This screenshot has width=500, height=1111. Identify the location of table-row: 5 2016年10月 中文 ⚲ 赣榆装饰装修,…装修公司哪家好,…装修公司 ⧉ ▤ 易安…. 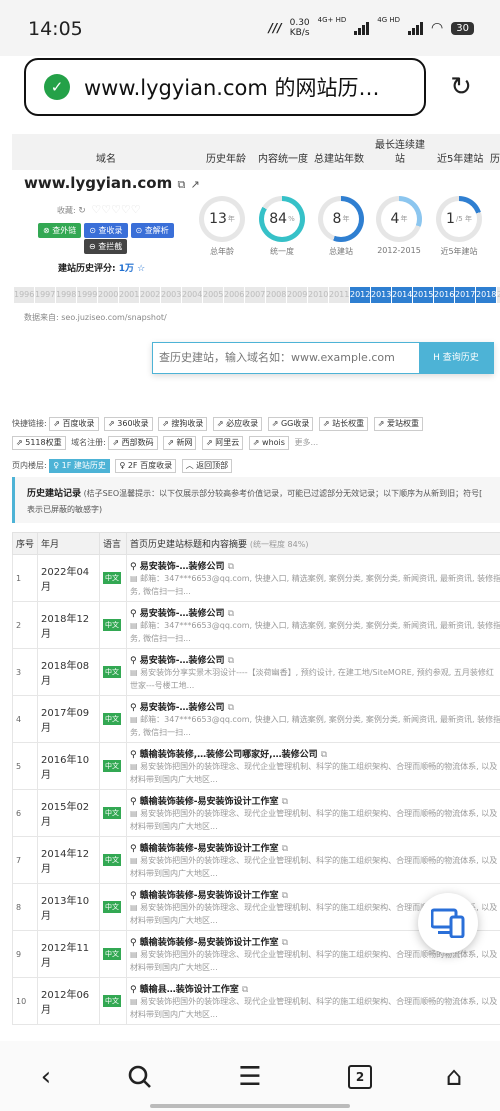
(256, 766).